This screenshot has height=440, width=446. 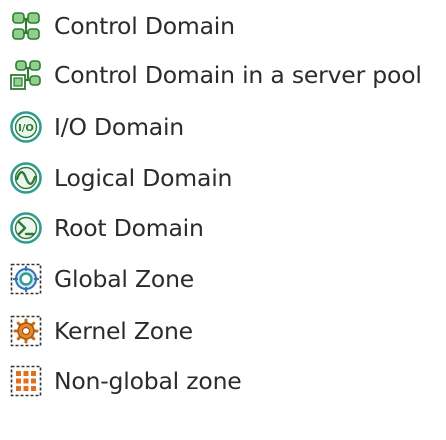 I want to click on legend-item-root-domain: Root Domain, so click(x=106, y=228).